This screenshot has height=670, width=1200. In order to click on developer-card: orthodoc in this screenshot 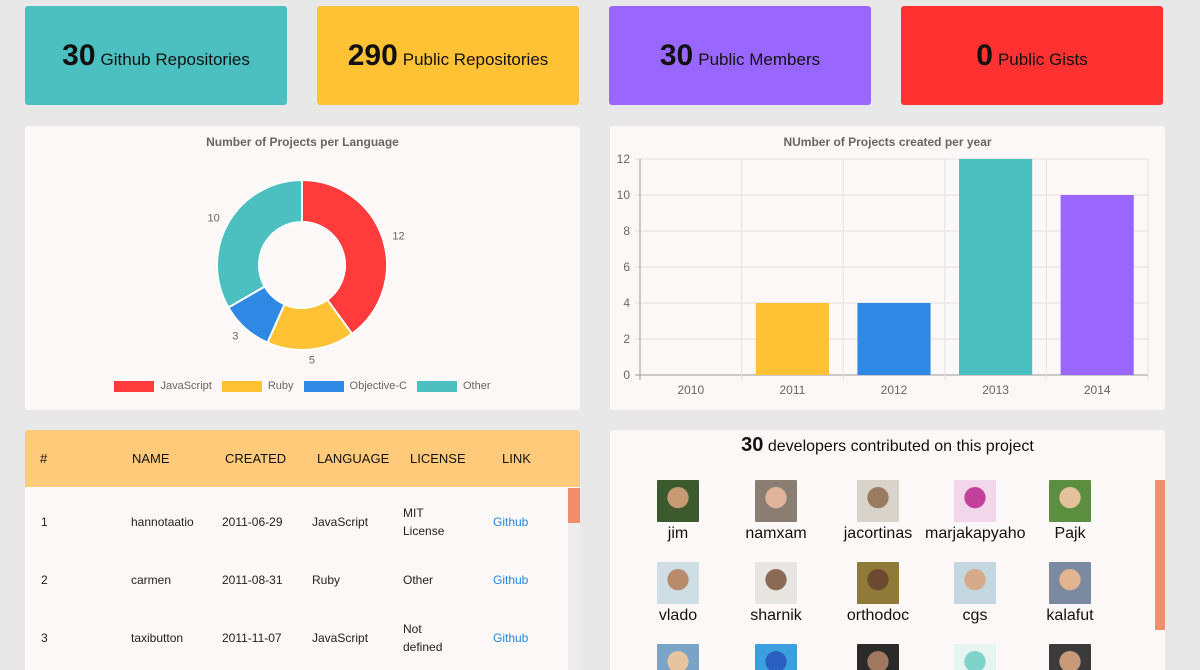, I will do `click(878, 593)`.